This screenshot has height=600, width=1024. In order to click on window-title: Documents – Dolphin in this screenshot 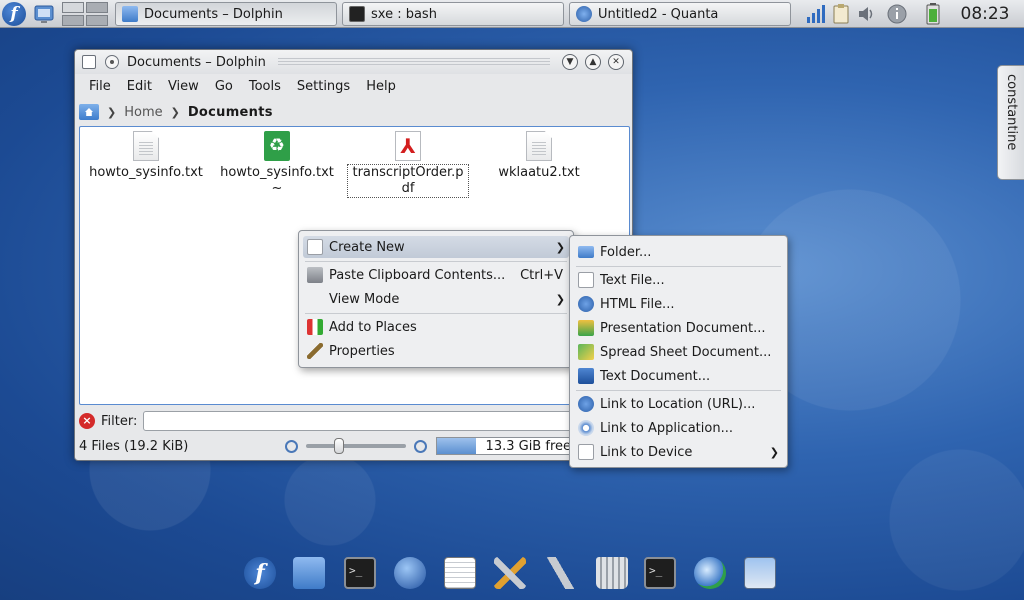, I will do `click(196, 62)`.